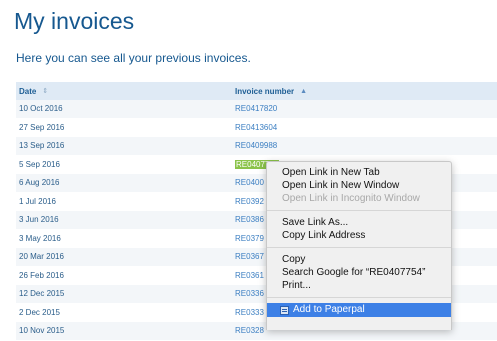 Image resolution: width=497 pixels, height=341 pixels. What do you see at coordinates (42, 146) in the screenshot?
I see `invoice-date: 13 Sep 2016` at bounding box center [42, 146].